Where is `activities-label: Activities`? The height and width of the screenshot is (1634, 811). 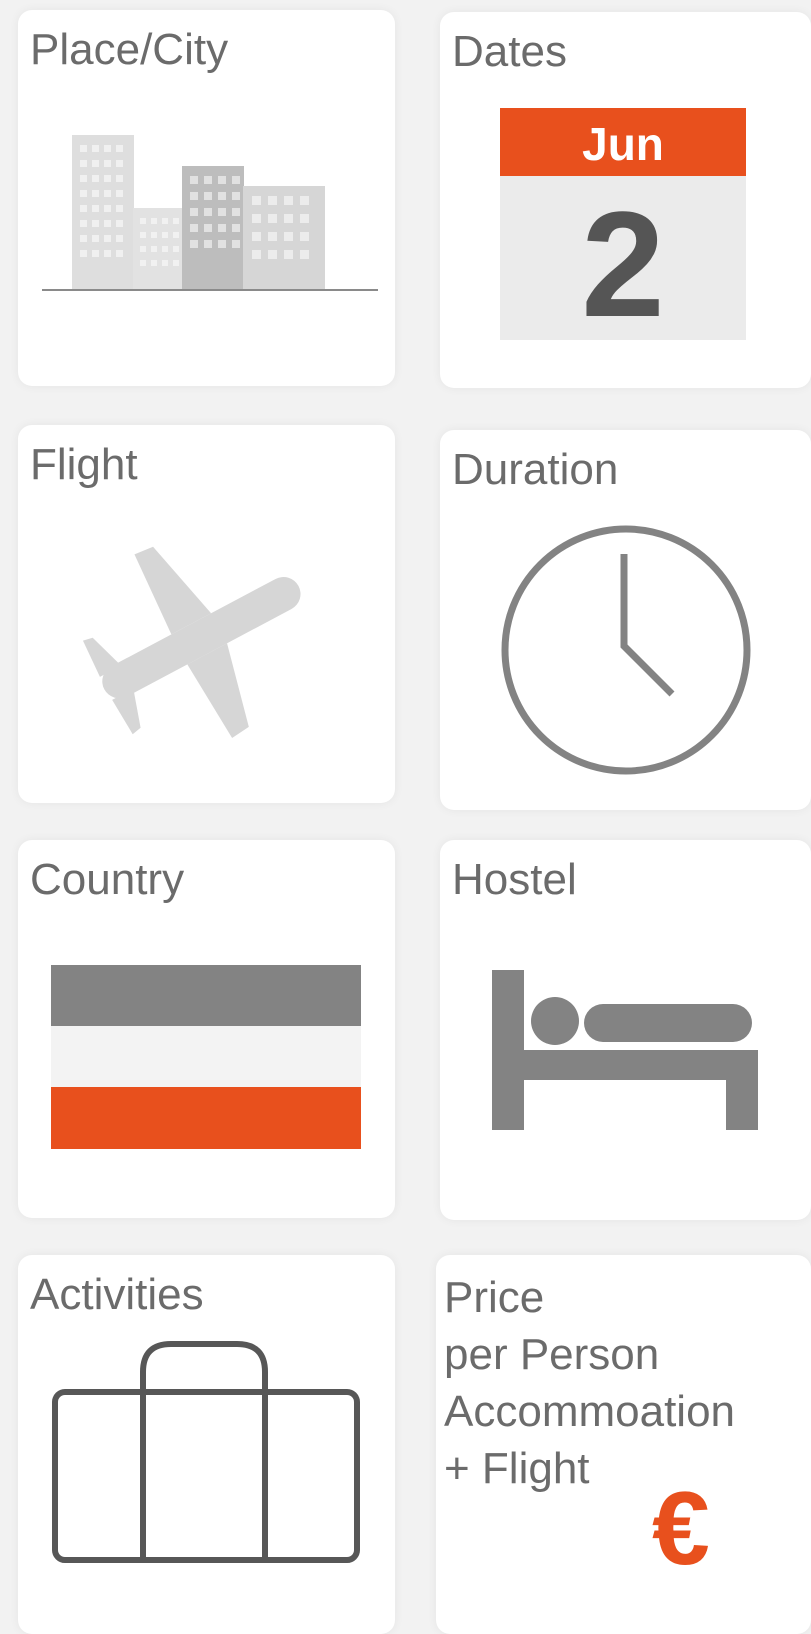
activities-label: Activities is located at coordinates (117, 1294).